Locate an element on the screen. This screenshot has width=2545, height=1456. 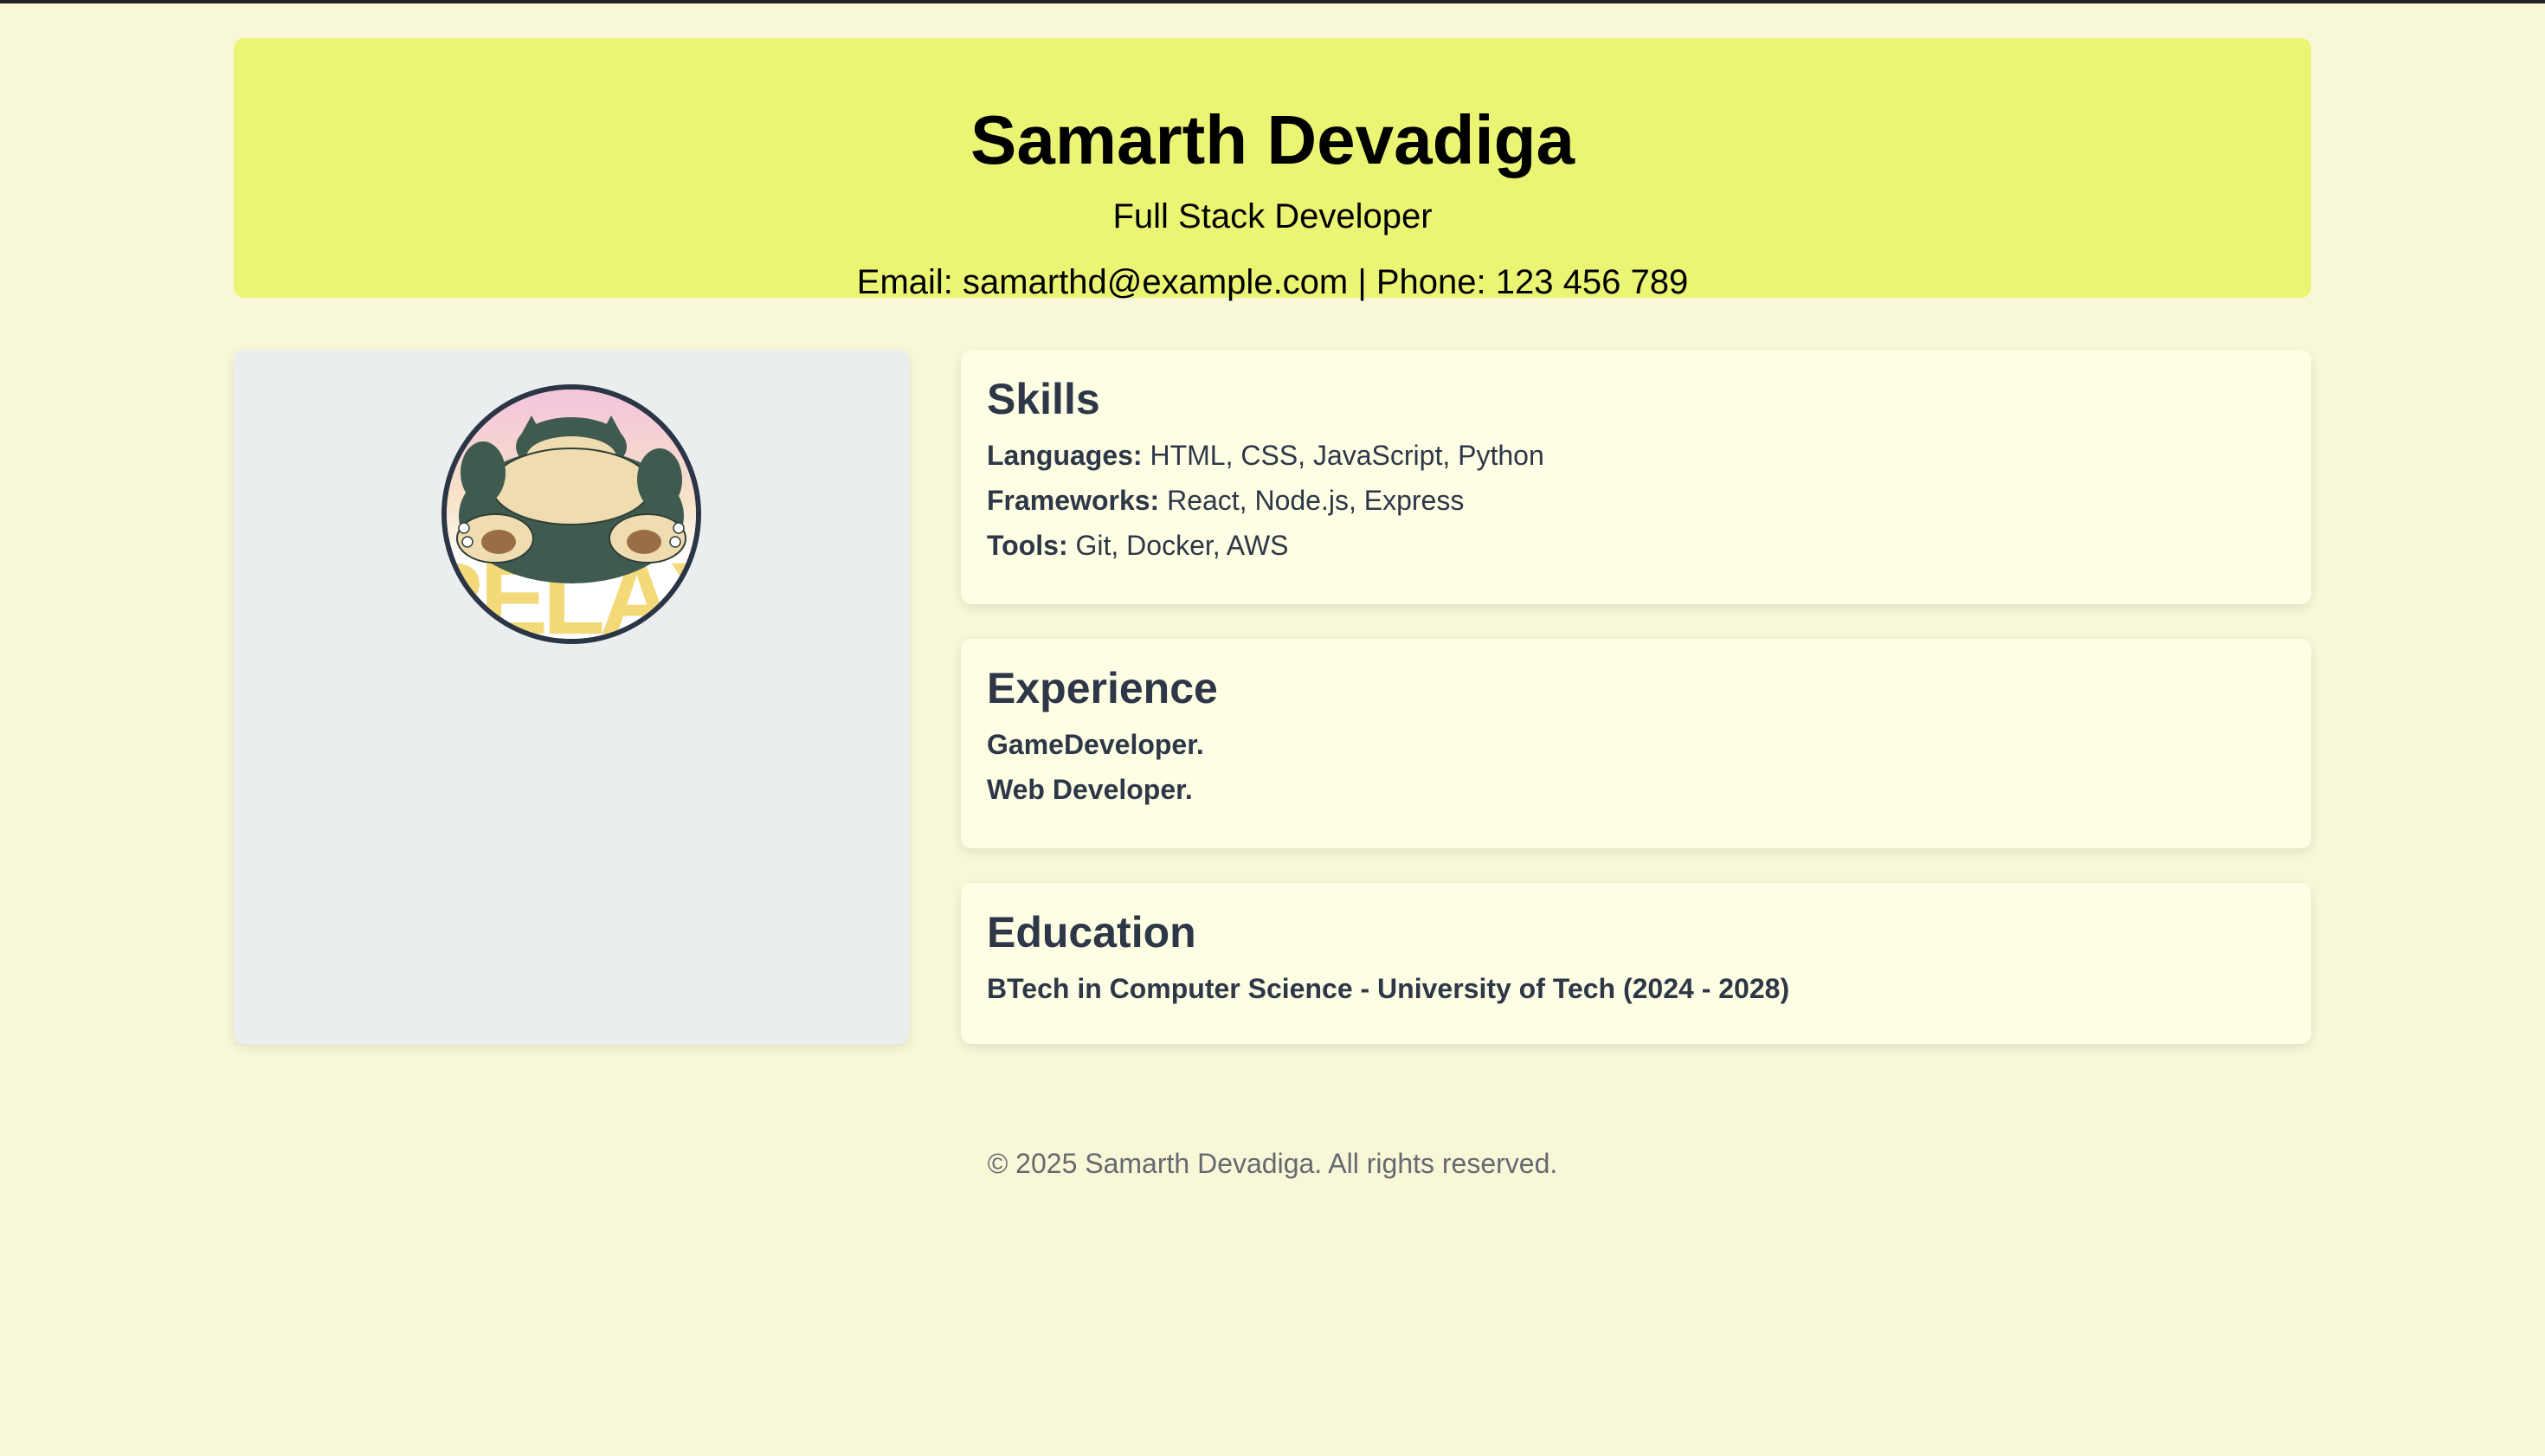
experience-card: Experience GameDeveloper. Web Developer. is located at coordinates (1636, 743).